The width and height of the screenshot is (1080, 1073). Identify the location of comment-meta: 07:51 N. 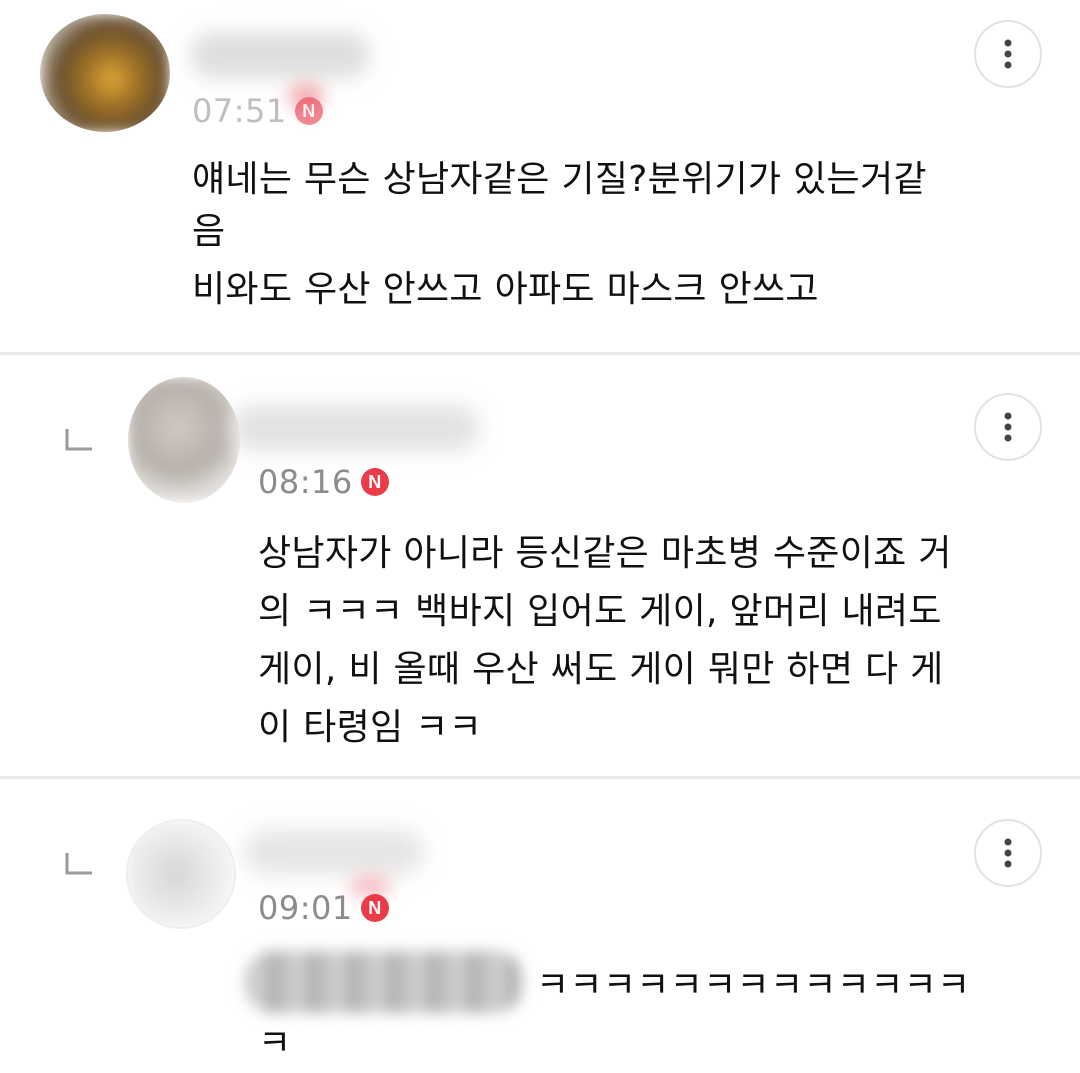
(257, 111).